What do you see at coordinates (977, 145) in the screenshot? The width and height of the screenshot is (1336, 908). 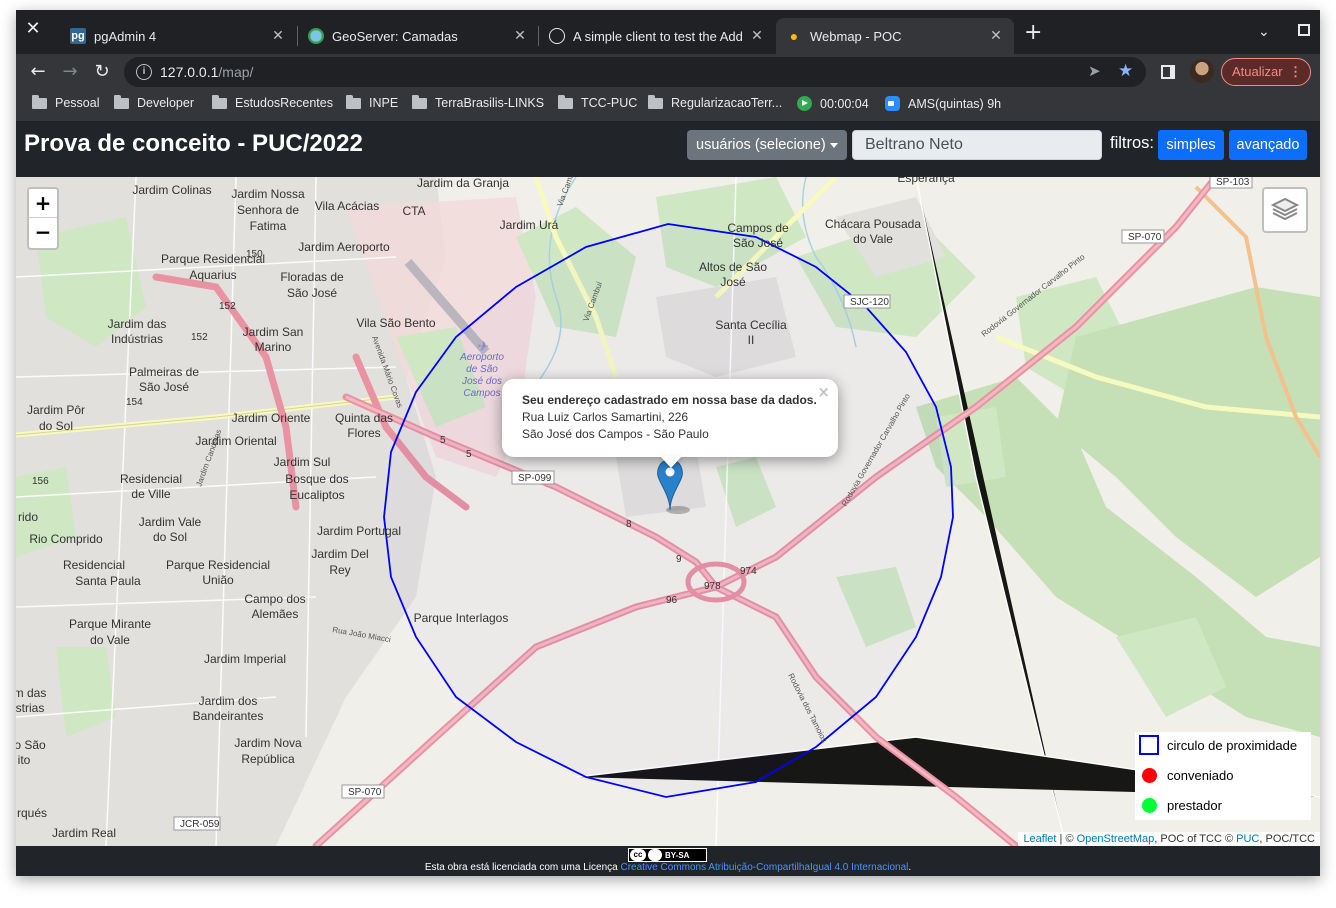 I see `user-name-field` at bounding box center [977, 145].